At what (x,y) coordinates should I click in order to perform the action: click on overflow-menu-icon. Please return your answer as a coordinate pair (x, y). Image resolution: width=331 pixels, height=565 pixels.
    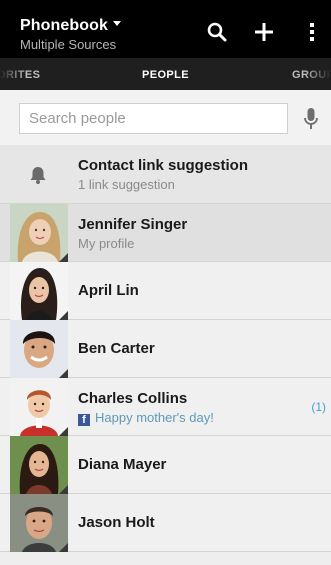
    Looking at the image, I should click on (312, 32).